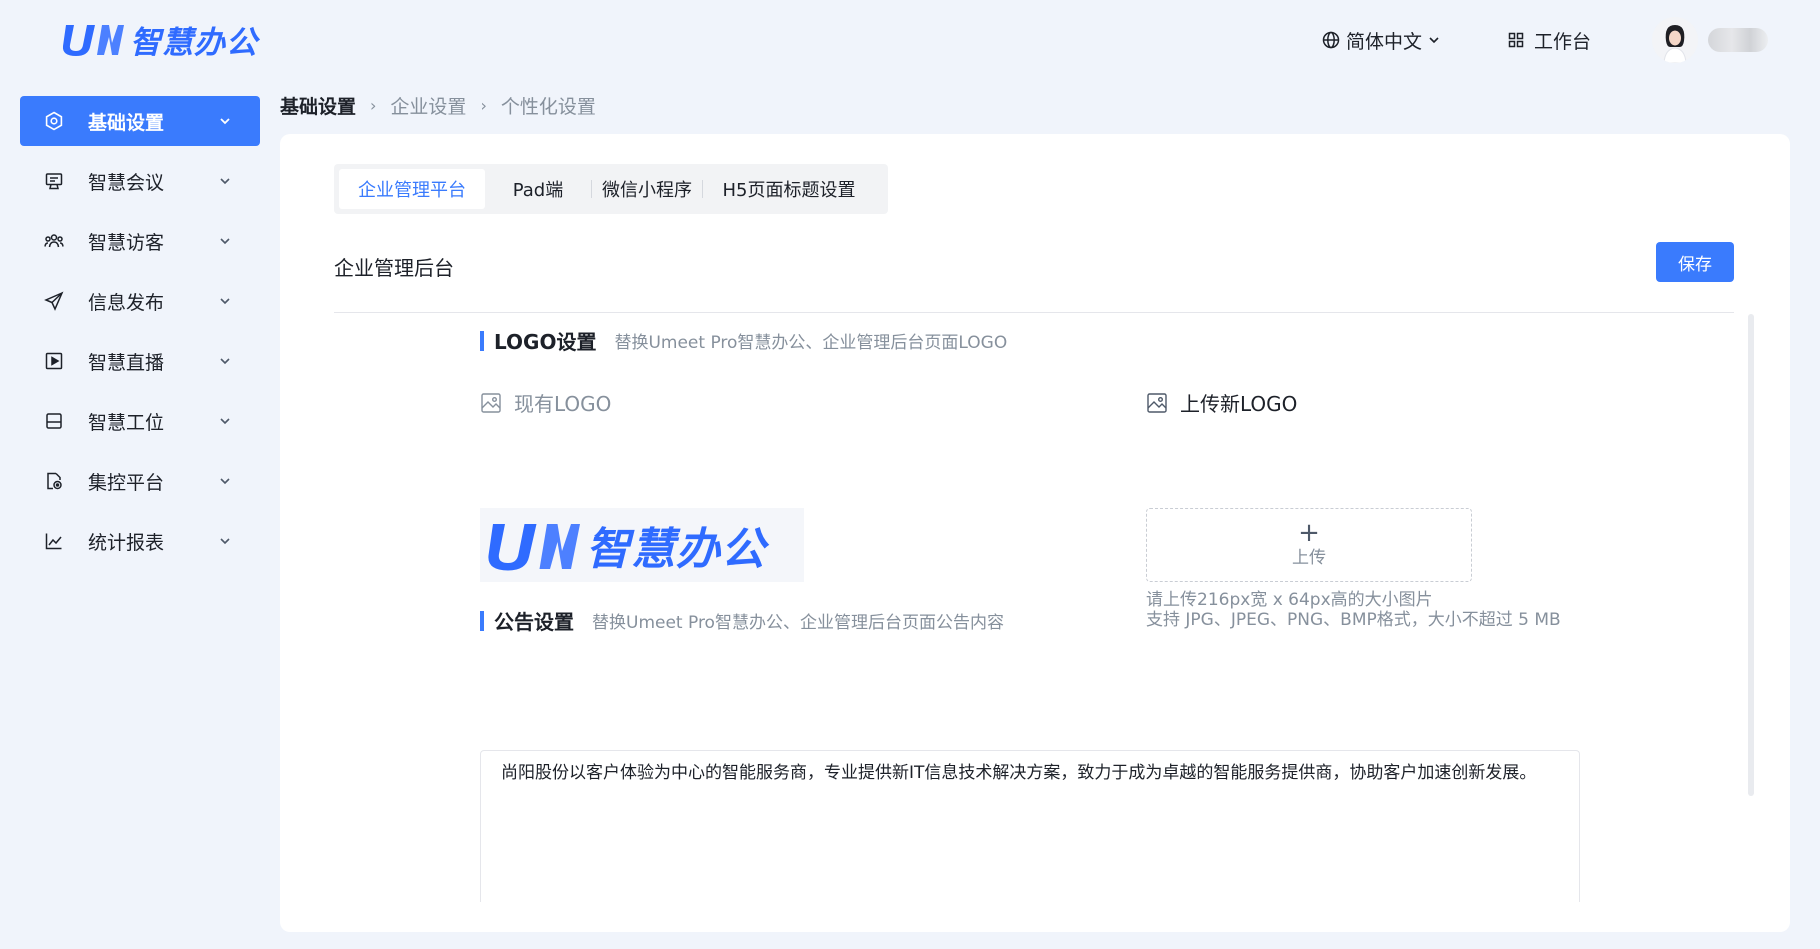 The height and width of the screenshot is (949, 1820). I want to click on sidebar-item-smart-live: 智慧直播, so click(140, 361).